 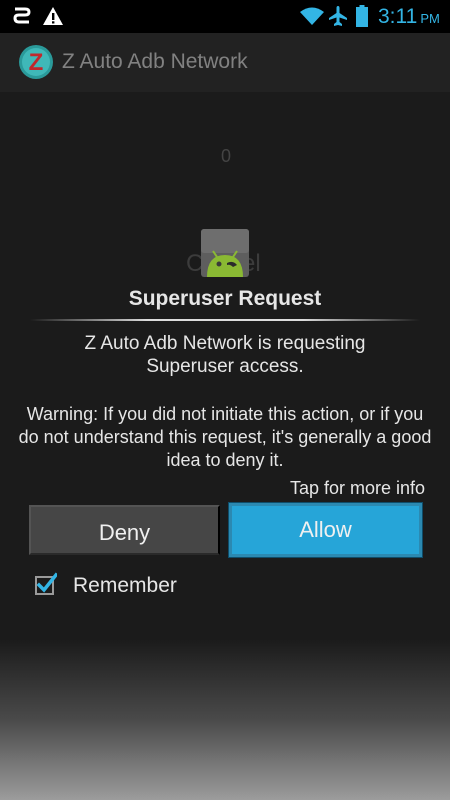 I want to click on title-divider, so click(x=225, y=320).